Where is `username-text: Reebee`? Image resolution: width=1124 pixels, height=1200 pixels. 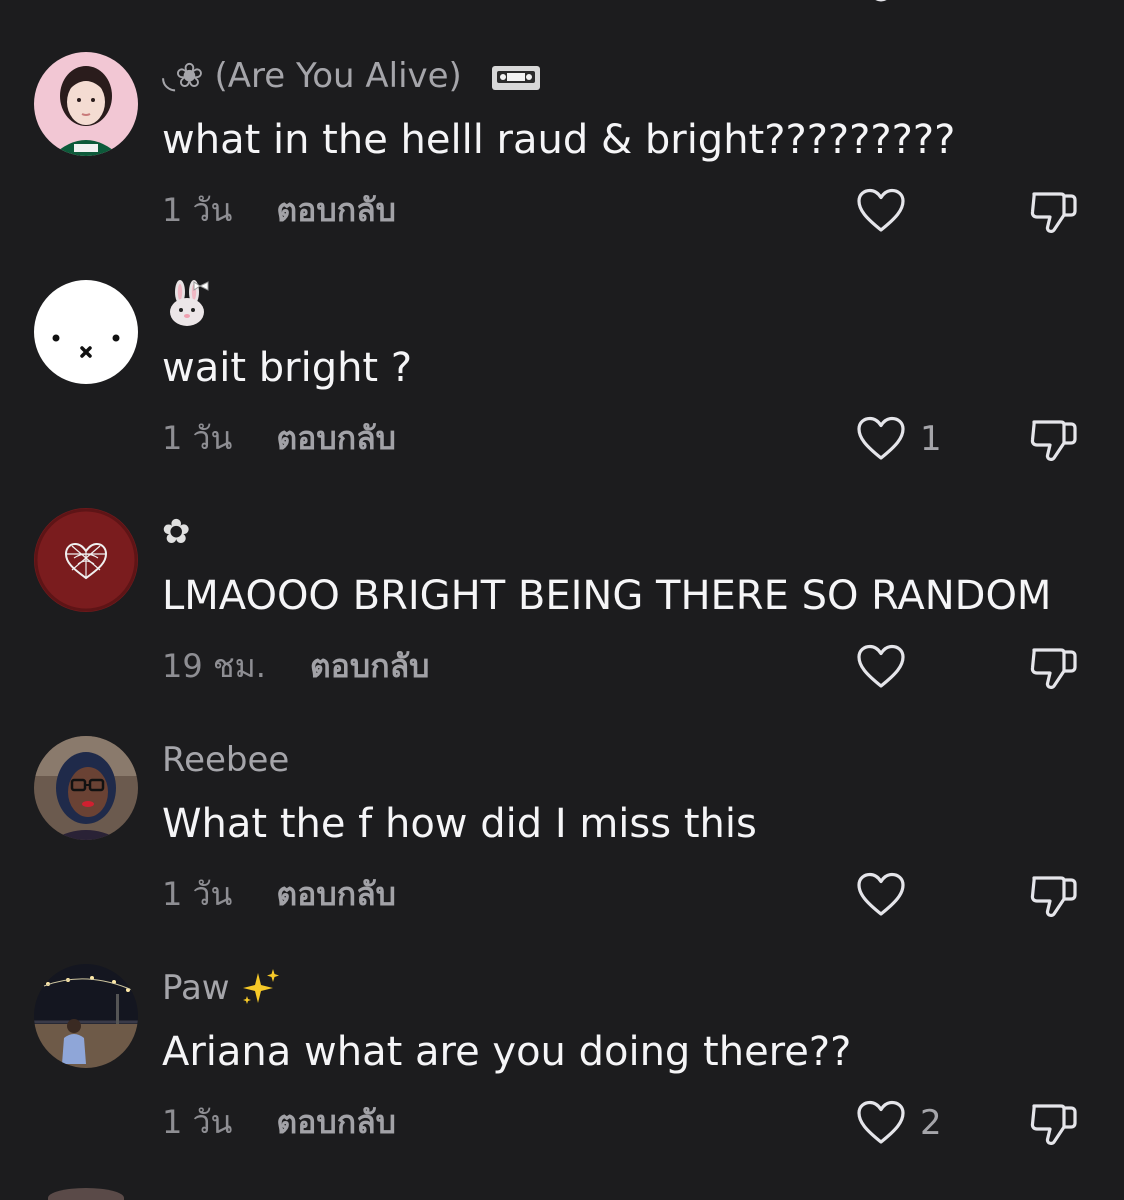
username-text: Reebee is located at coordinates (226, 760).